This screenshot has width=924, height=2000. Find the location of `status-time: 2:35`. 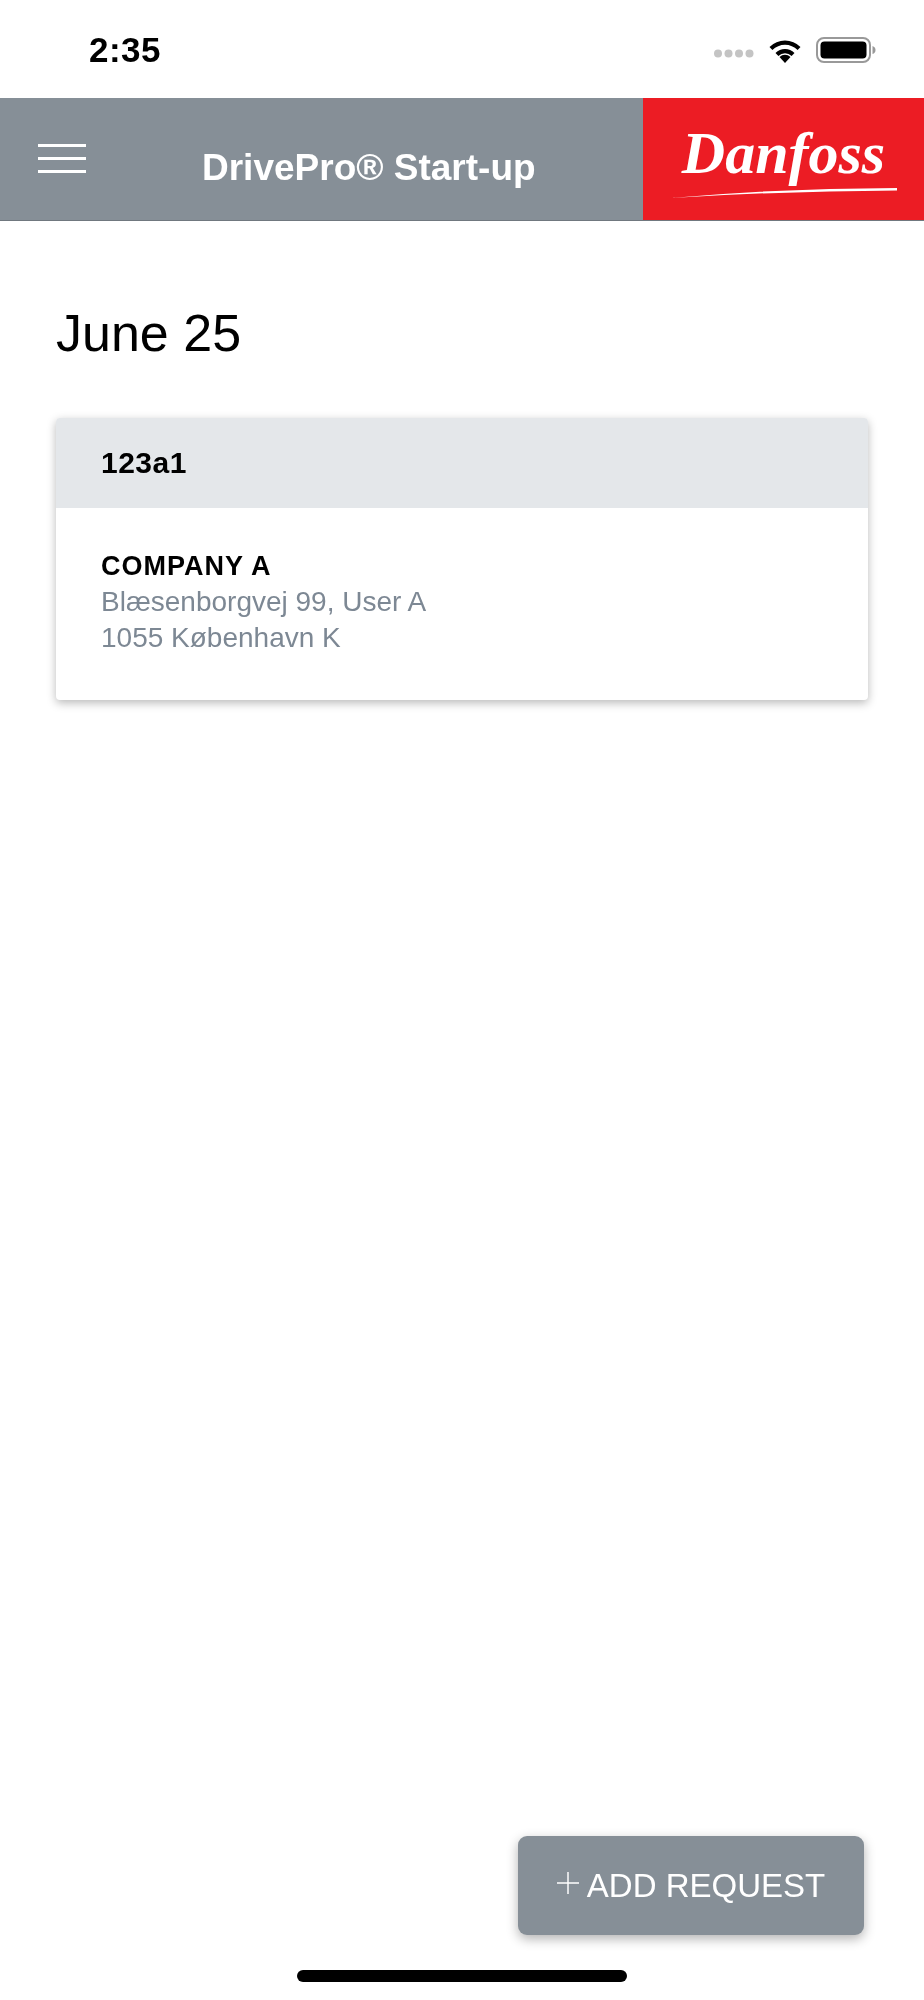

status-time: 2:35 is located at coordinates (125, 50).